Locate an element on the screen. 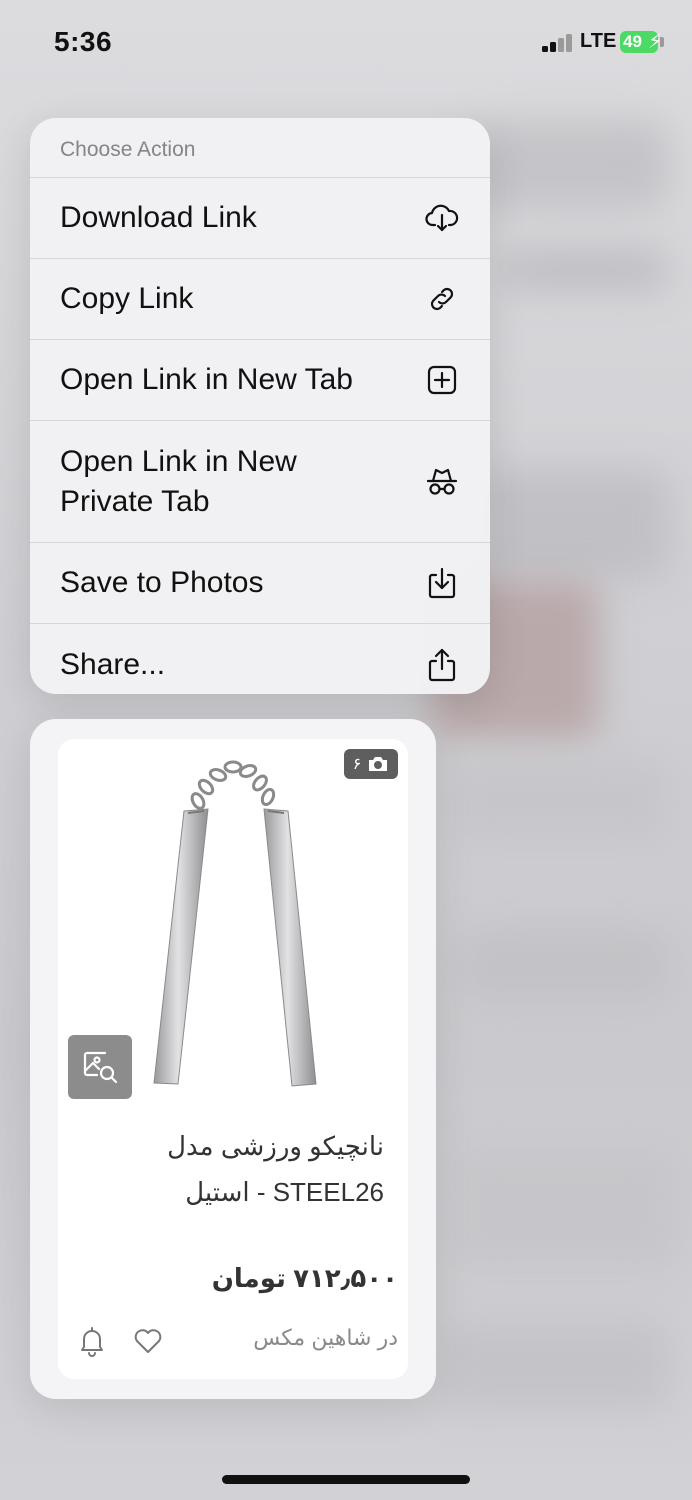 This screenshot has height=1500, width=692. seller-name: در شاهین مکس is located at coordinates (325, 1337).